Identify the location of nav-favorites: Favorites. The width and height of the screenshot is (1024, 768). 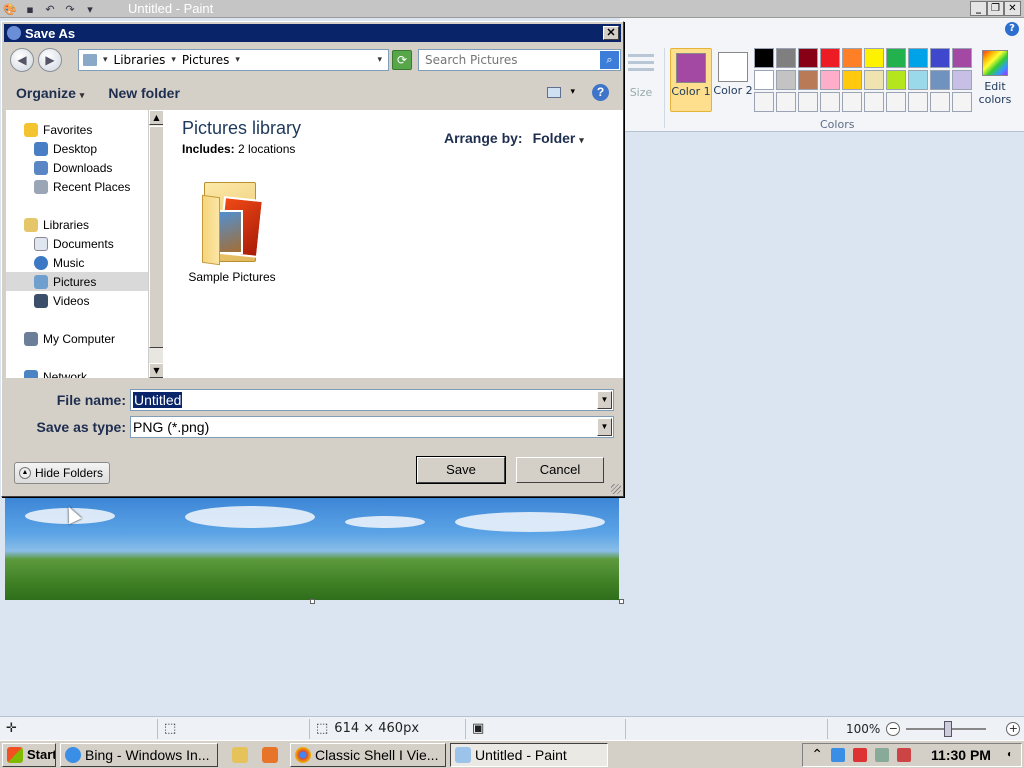
(77, 129).